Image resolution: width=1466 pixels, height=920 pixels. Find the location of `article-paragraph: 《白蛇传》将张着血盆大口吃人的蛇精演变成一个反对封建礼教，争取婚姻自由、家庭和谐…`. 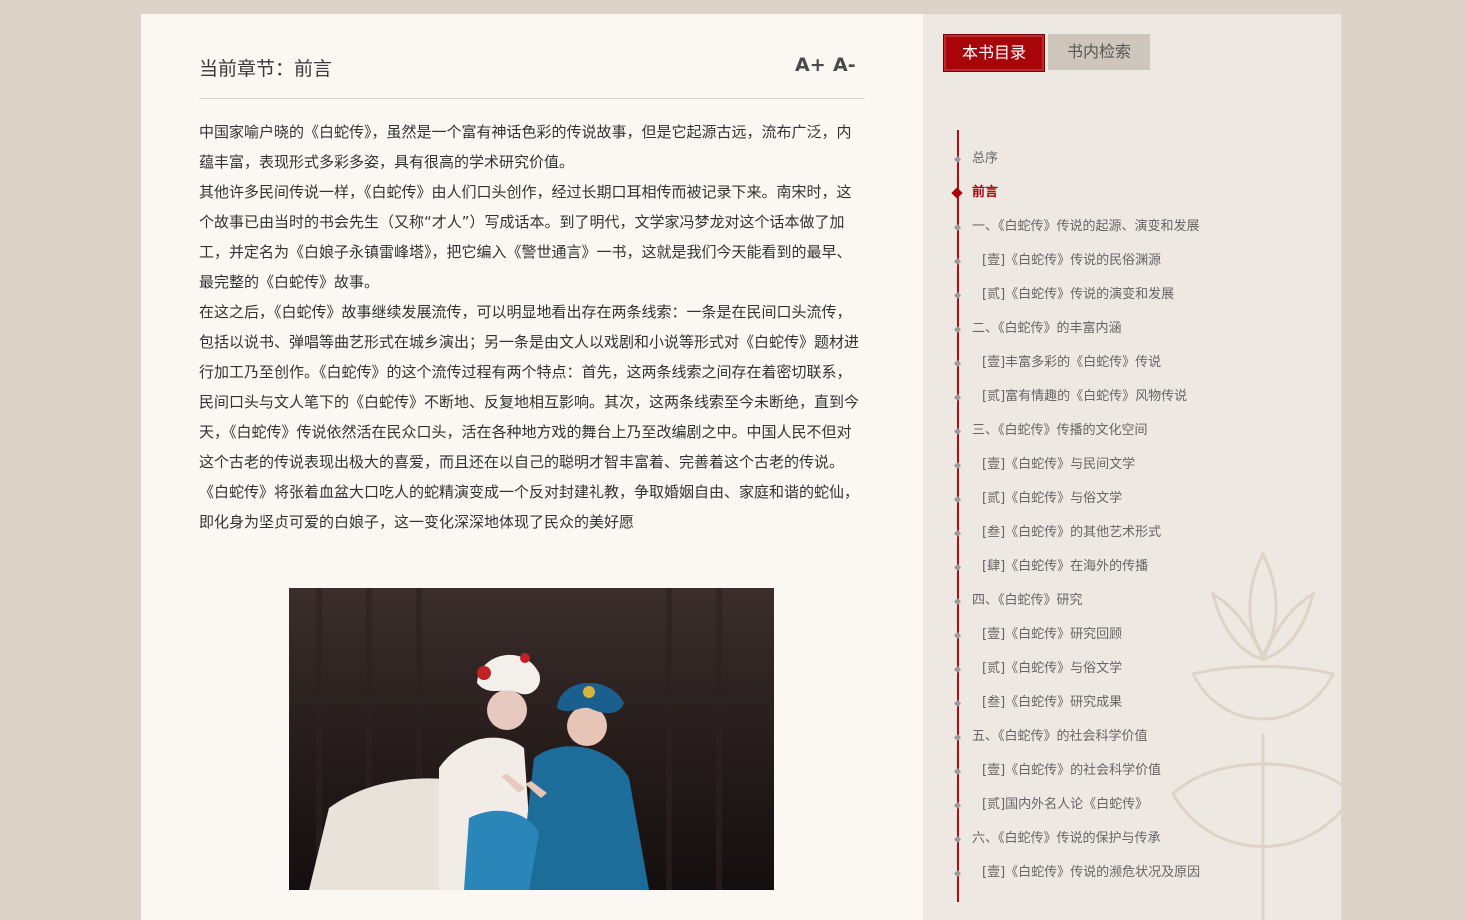

article-paragraph: 《白蛇传》将张着血盆大口吃人的蛇精演变成一个反对封建礼教，争取婚姻自由、家庭和谐… is located at coordinates (529, 507).